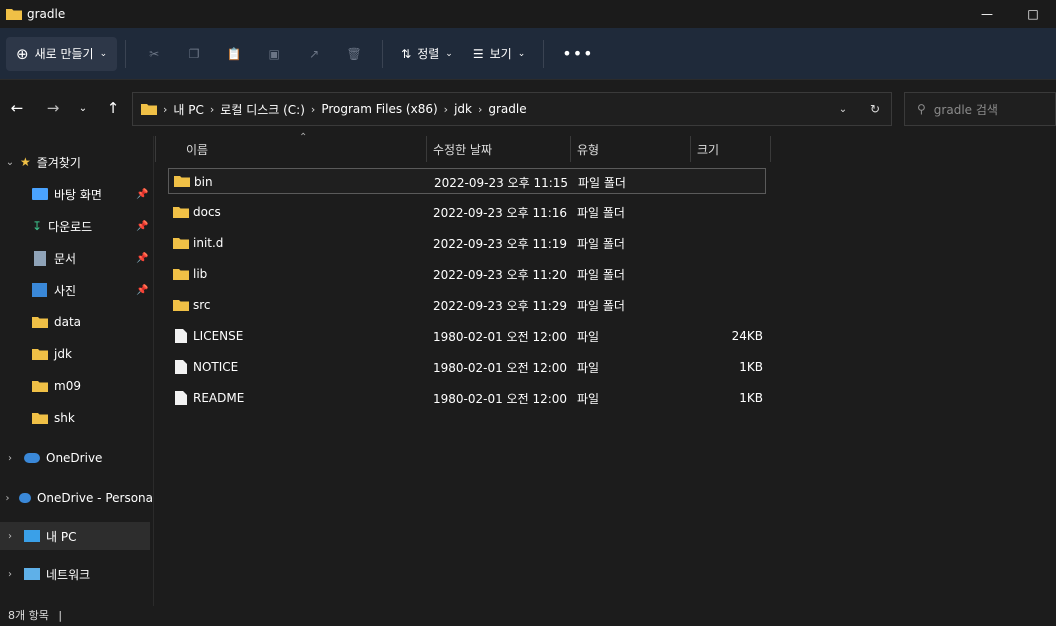 Image resolution: width=1056 pixels, height=626 pixels. Describe the element at coordinates (32, 574) in the screenshot. I see `network-icon` at that location.